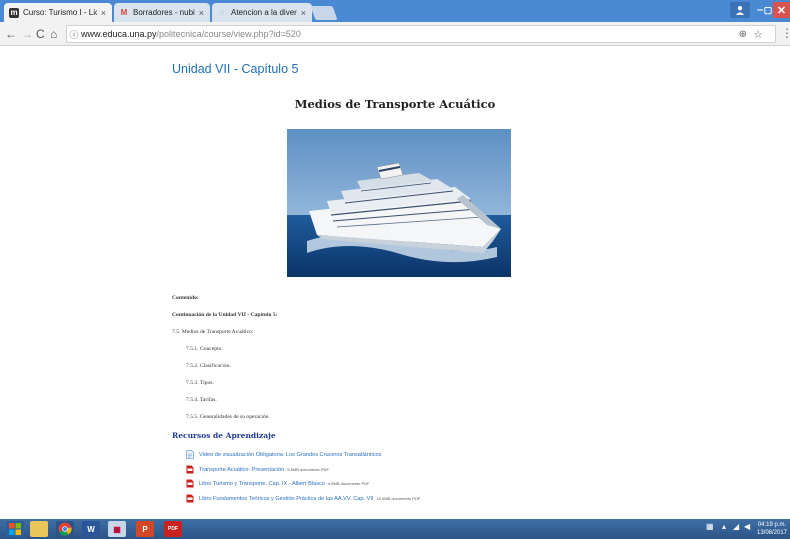  I want to click on cruise-ship-image, so click(399, 203).